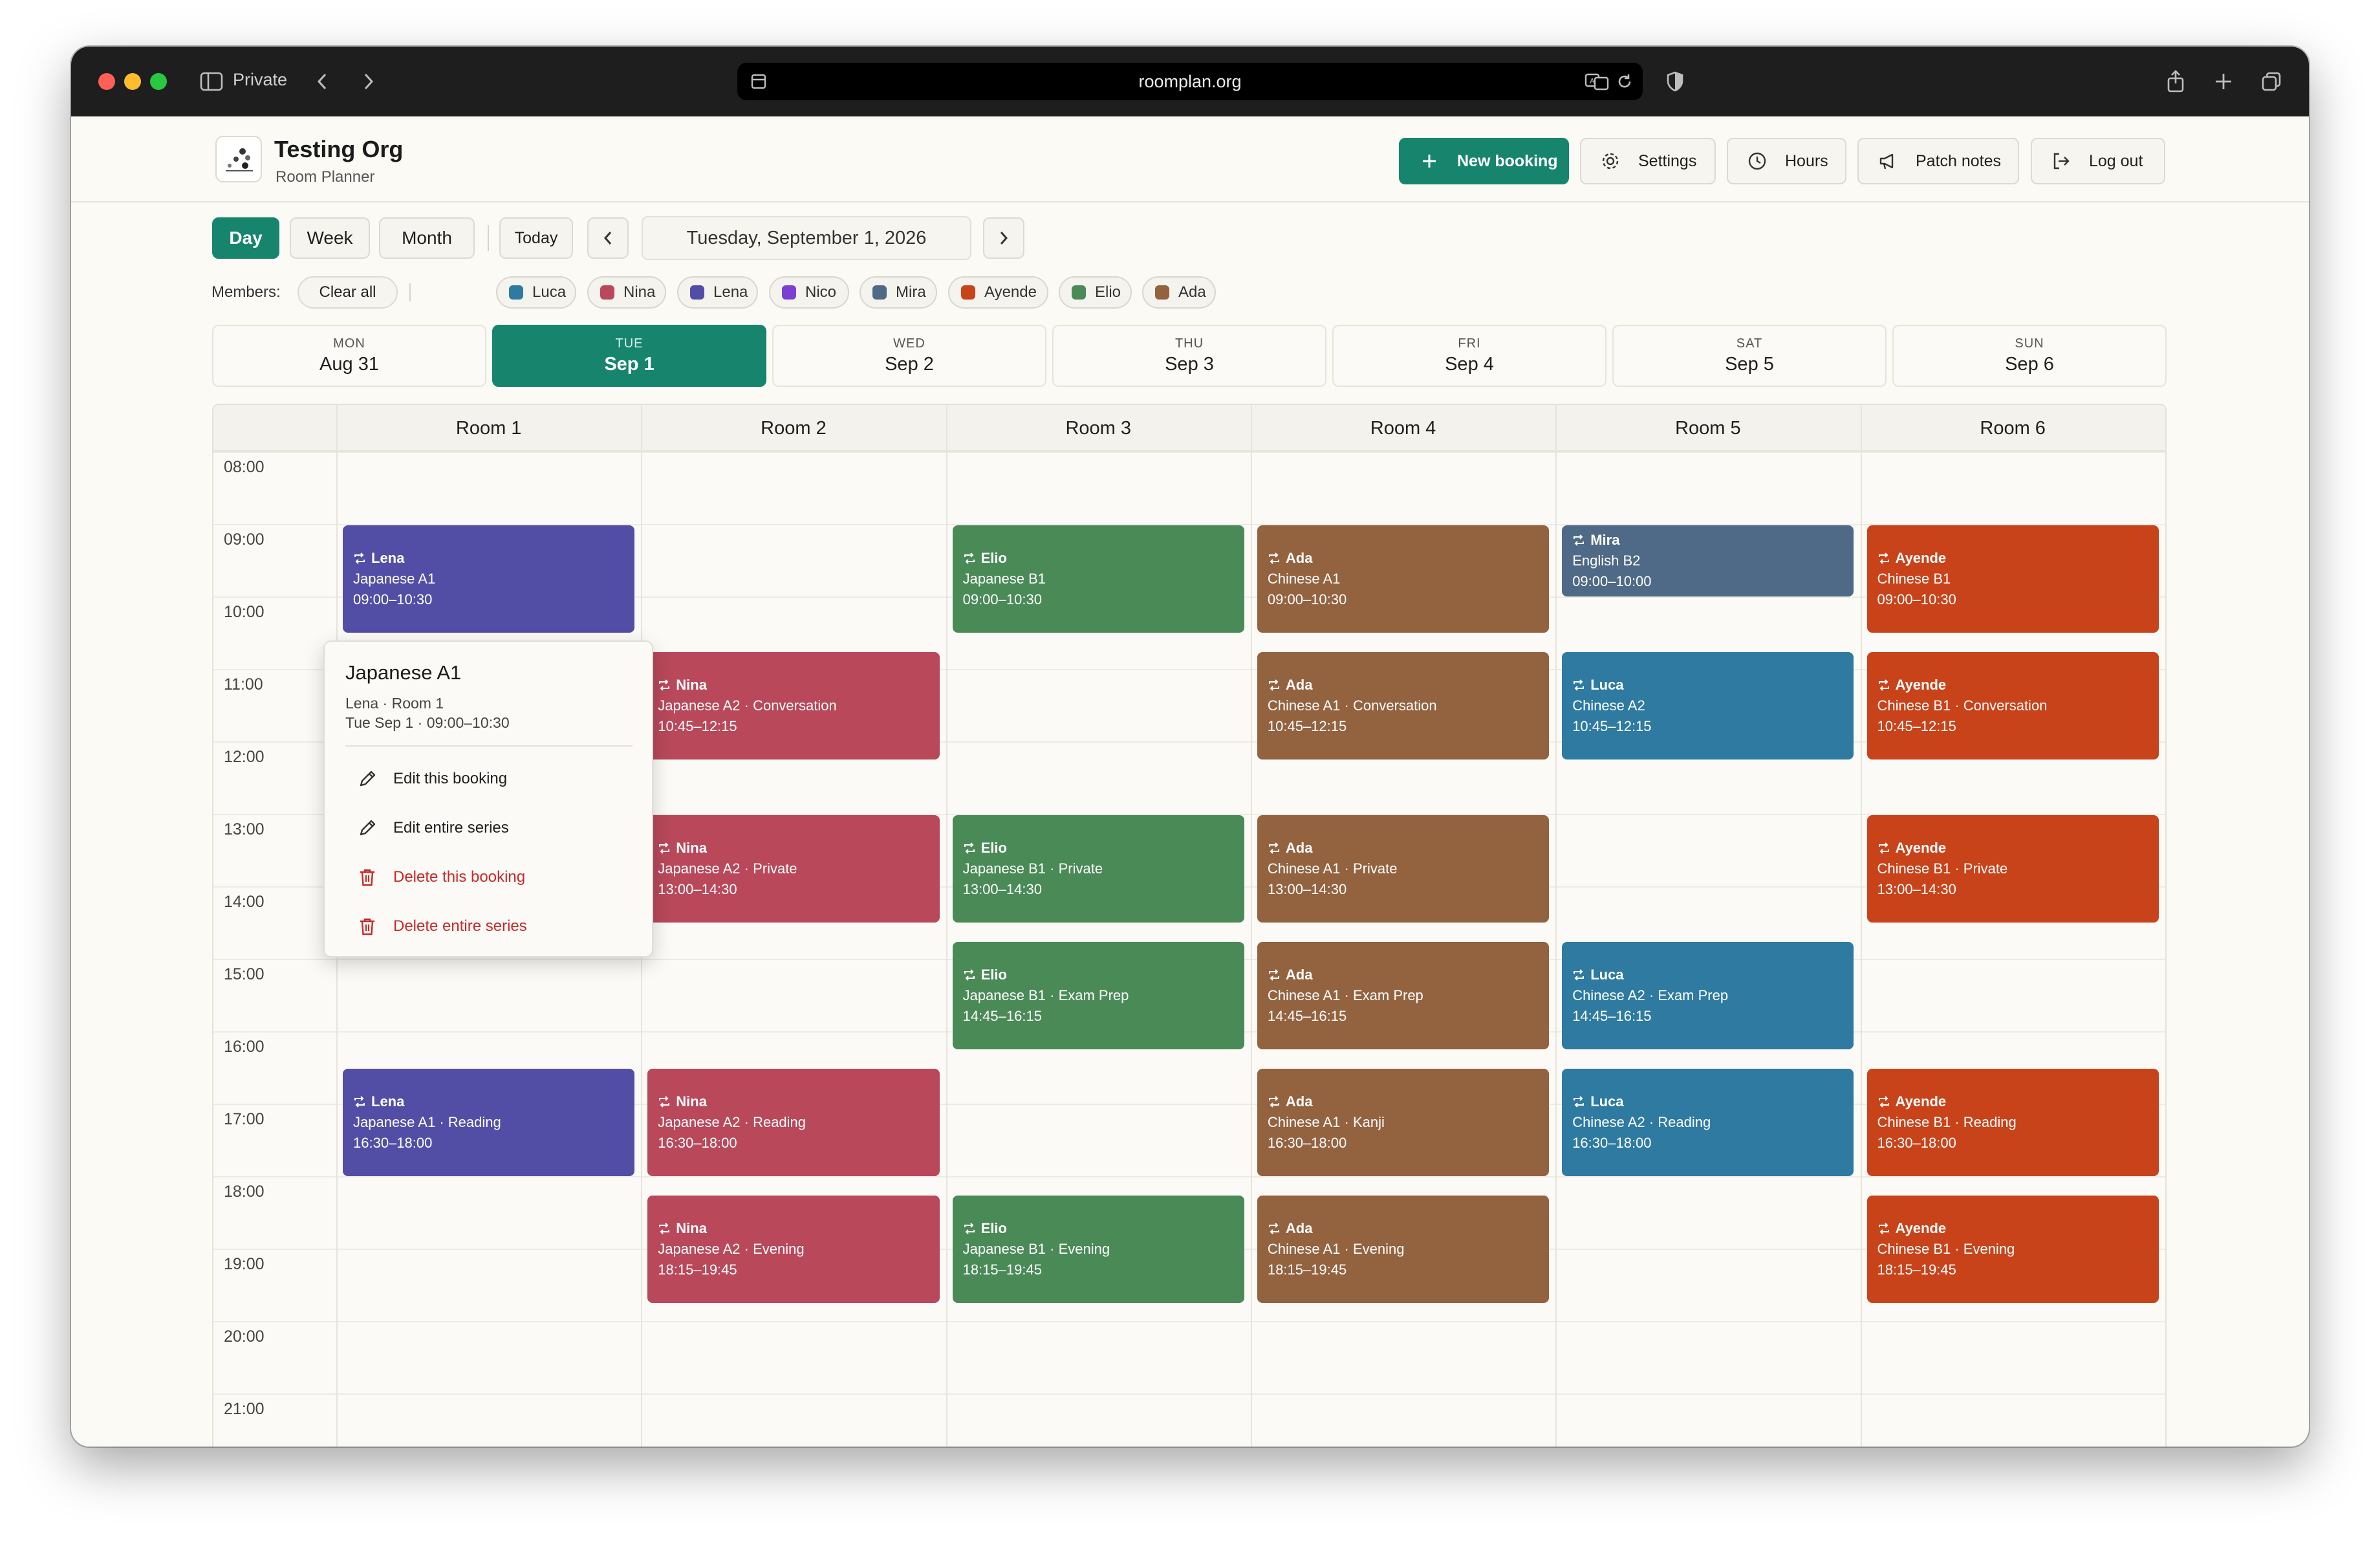 This screenshot has height=1541, width=2380. I want to click on log-out-button: Log out, so click(2098, 161).